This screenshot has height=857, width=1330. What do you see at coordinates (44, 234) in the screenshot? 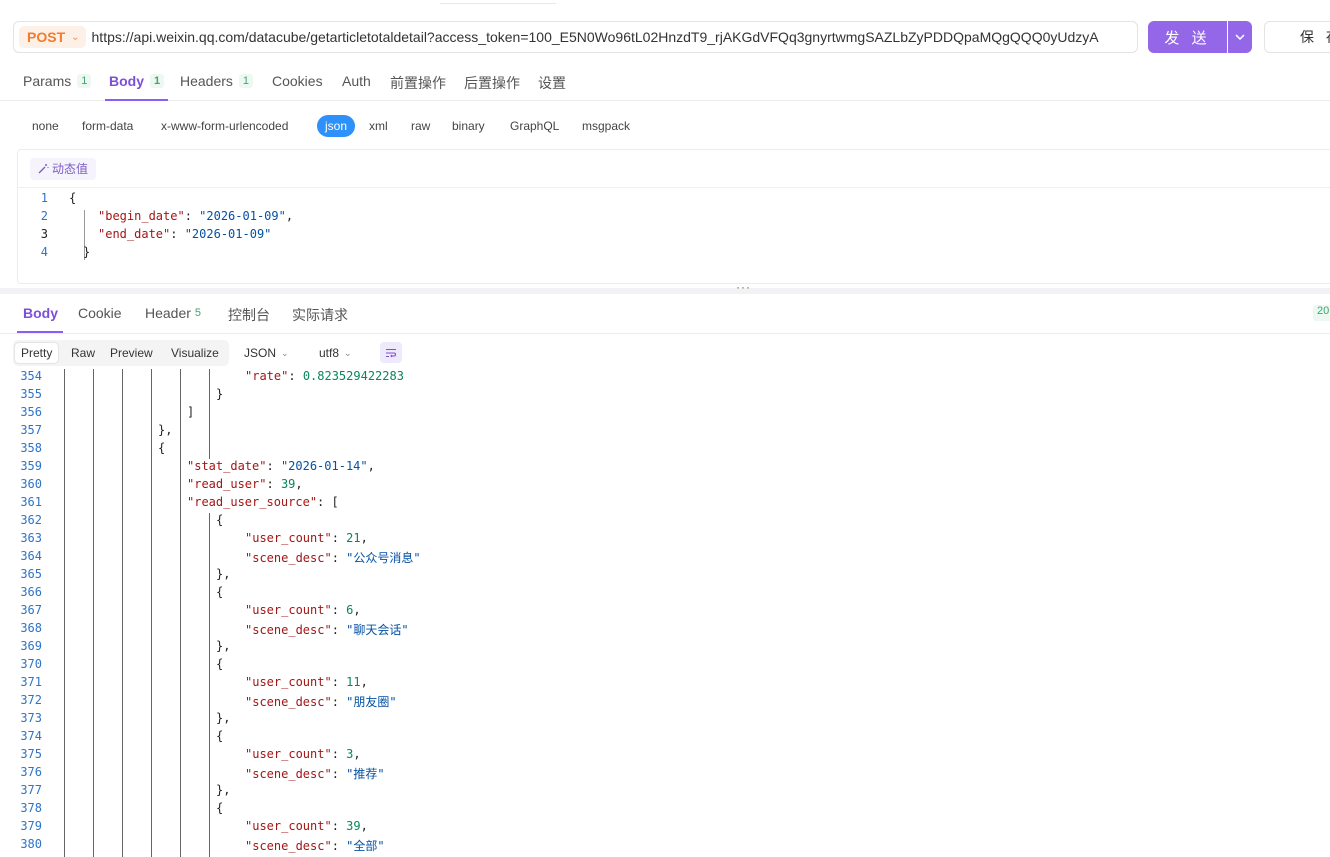
I see `line-number: 3` at bounding box center [44, 234].